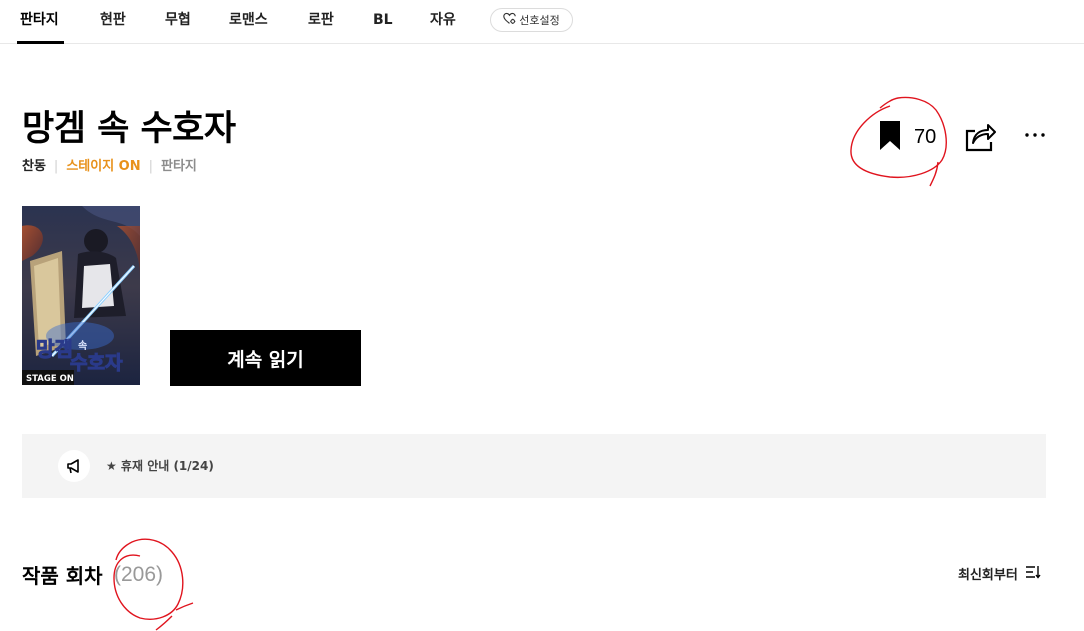  Describe the element at coordinates (81, 295) in the screenshot. I see `cover-image: 망겜 속 수호자 STAGE ON` at that location.